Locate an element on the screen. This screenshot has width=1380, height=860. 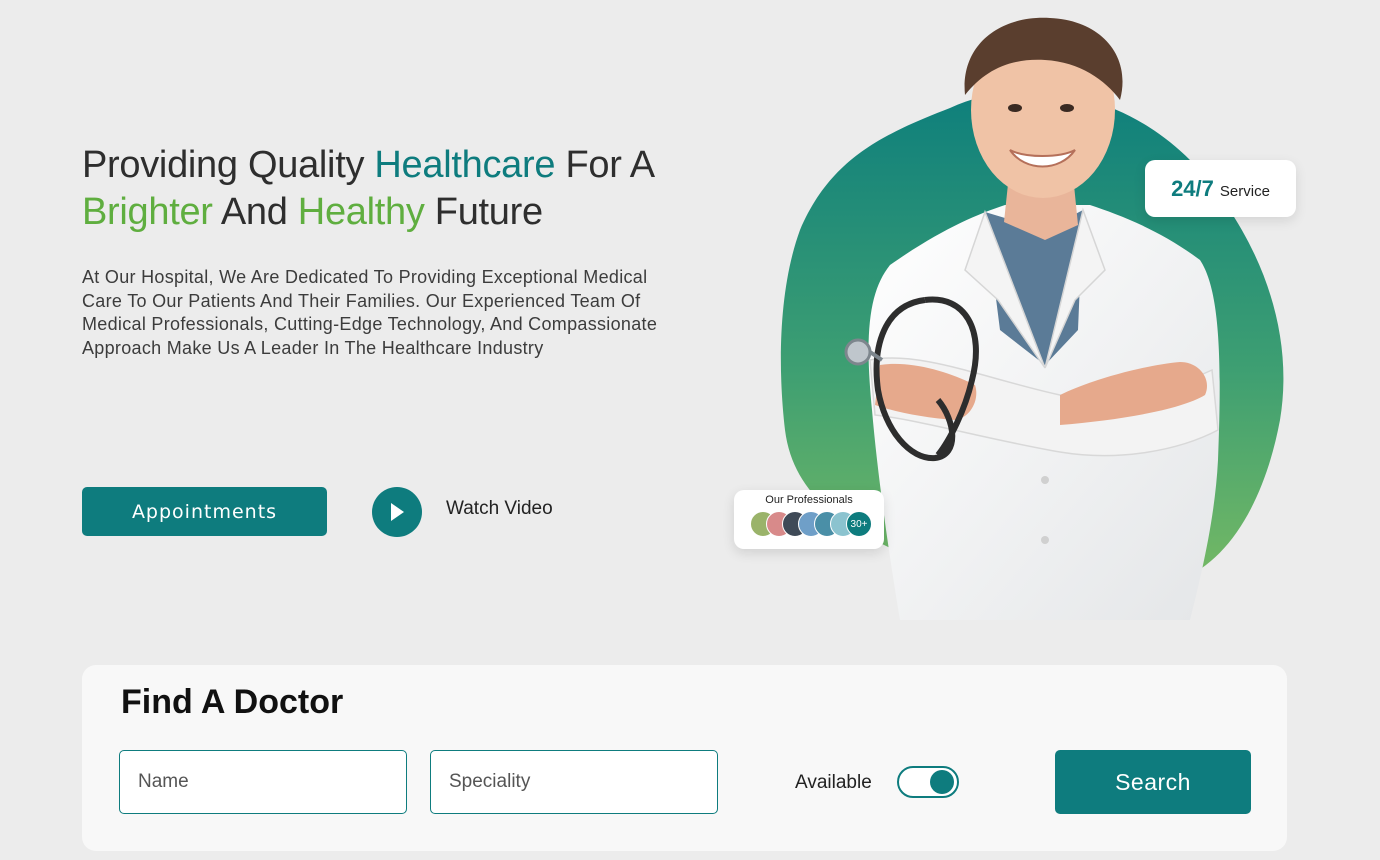
play-icon is located at coordinates (397, 512).